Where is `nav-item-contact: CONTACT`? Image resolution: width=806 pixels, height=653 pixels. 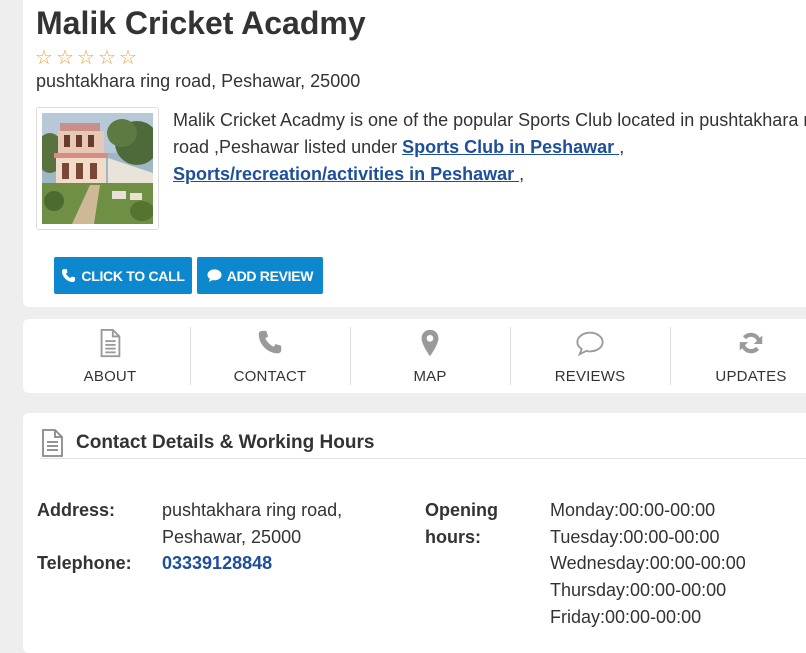 nav-item-contact: CONTACT is located at coordinates (270, 356).